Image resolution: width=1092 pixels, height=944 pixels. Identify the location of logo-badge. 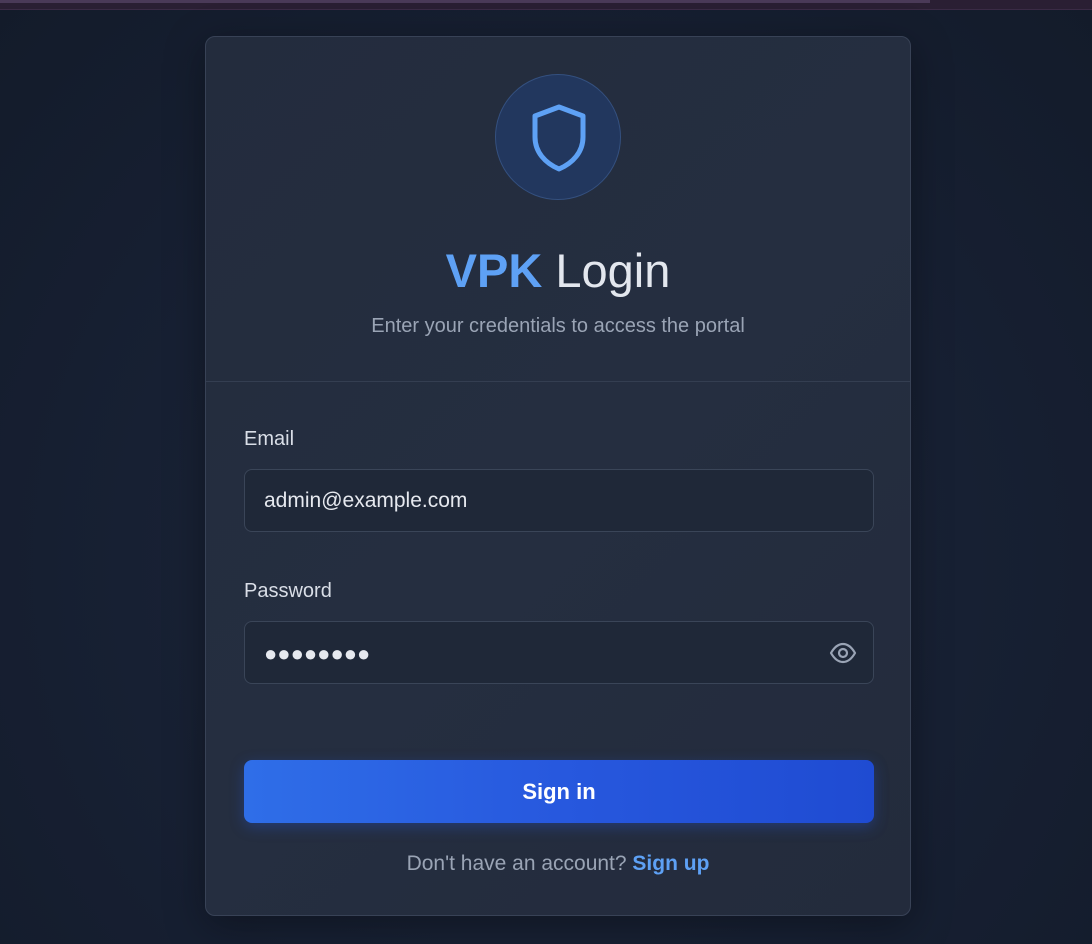
(558, 137).